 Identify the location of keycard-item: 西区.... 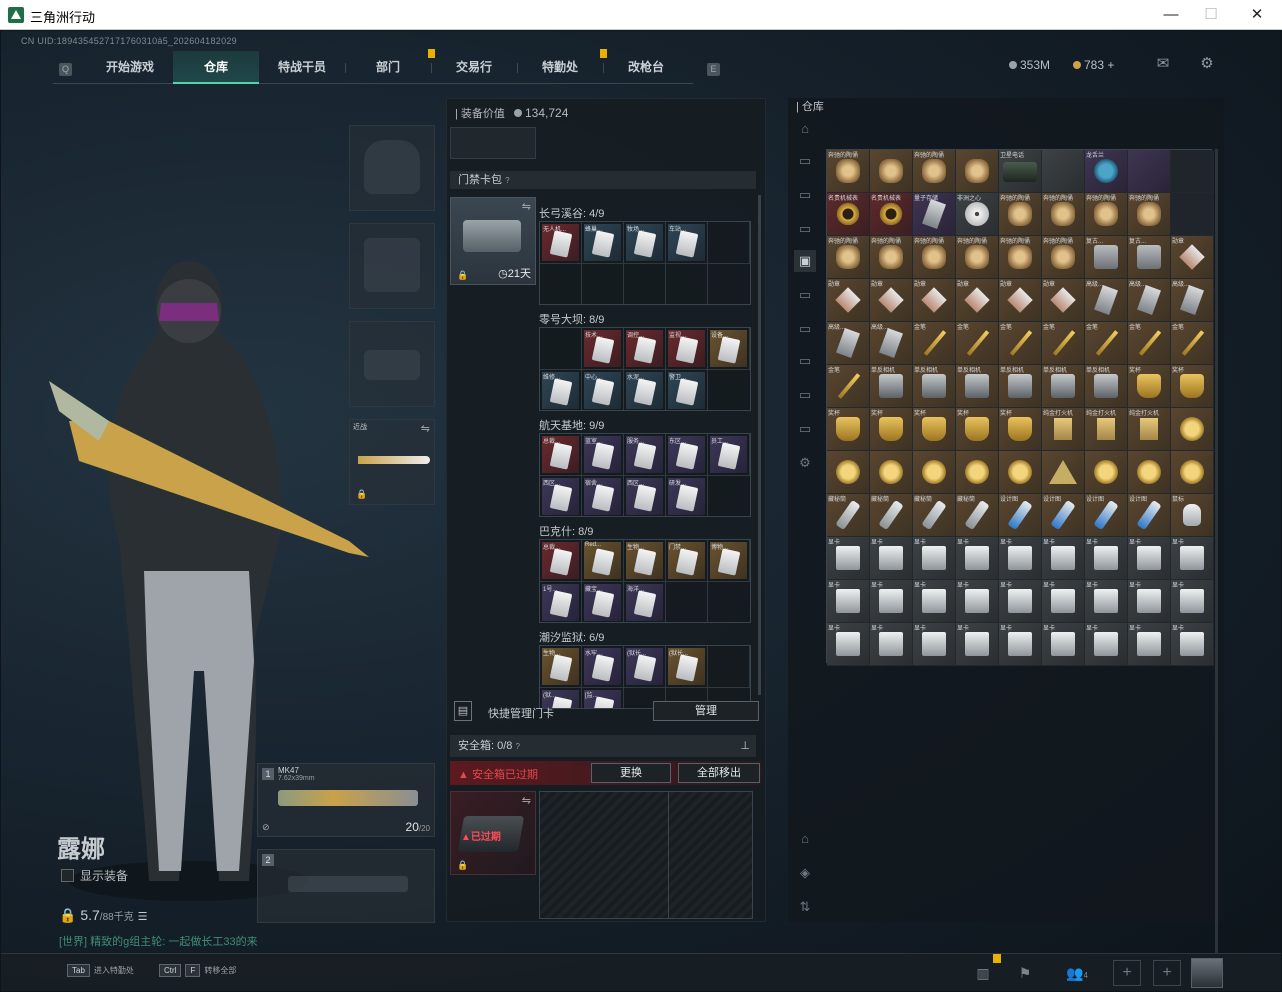
(644, 496).